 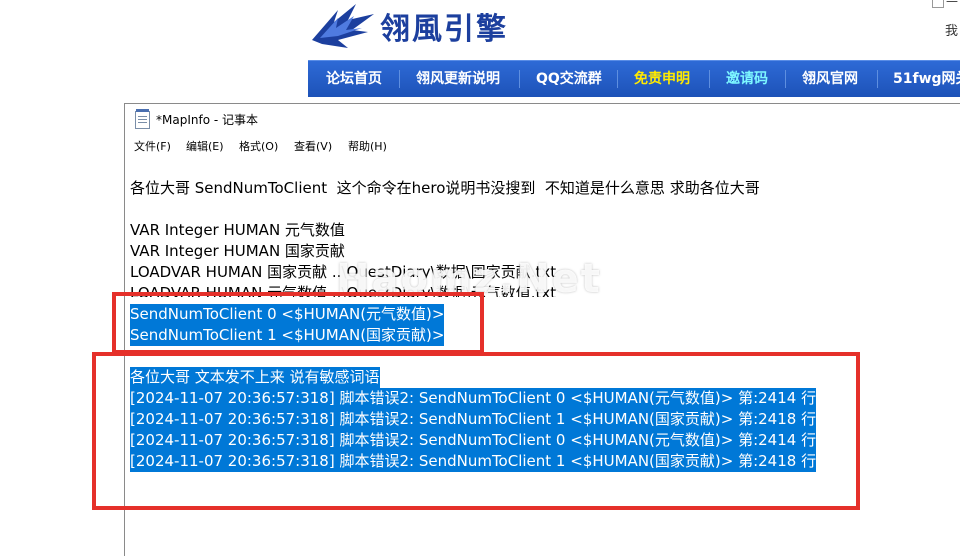 What do you see at coordinates (205, 146) in the screenshot?
I see `menu-edit: 编辑(E)` at bounding box center [205, 146].